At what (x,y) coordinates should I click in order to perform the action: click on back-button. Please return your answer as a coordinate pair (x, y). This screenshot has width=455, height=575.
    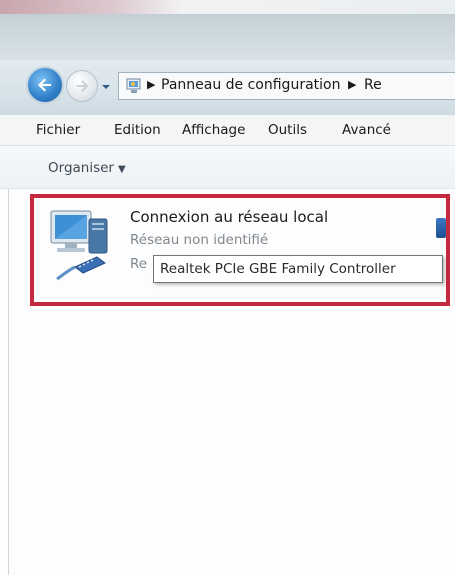
    Looking at the image, I should click on (45, 85).